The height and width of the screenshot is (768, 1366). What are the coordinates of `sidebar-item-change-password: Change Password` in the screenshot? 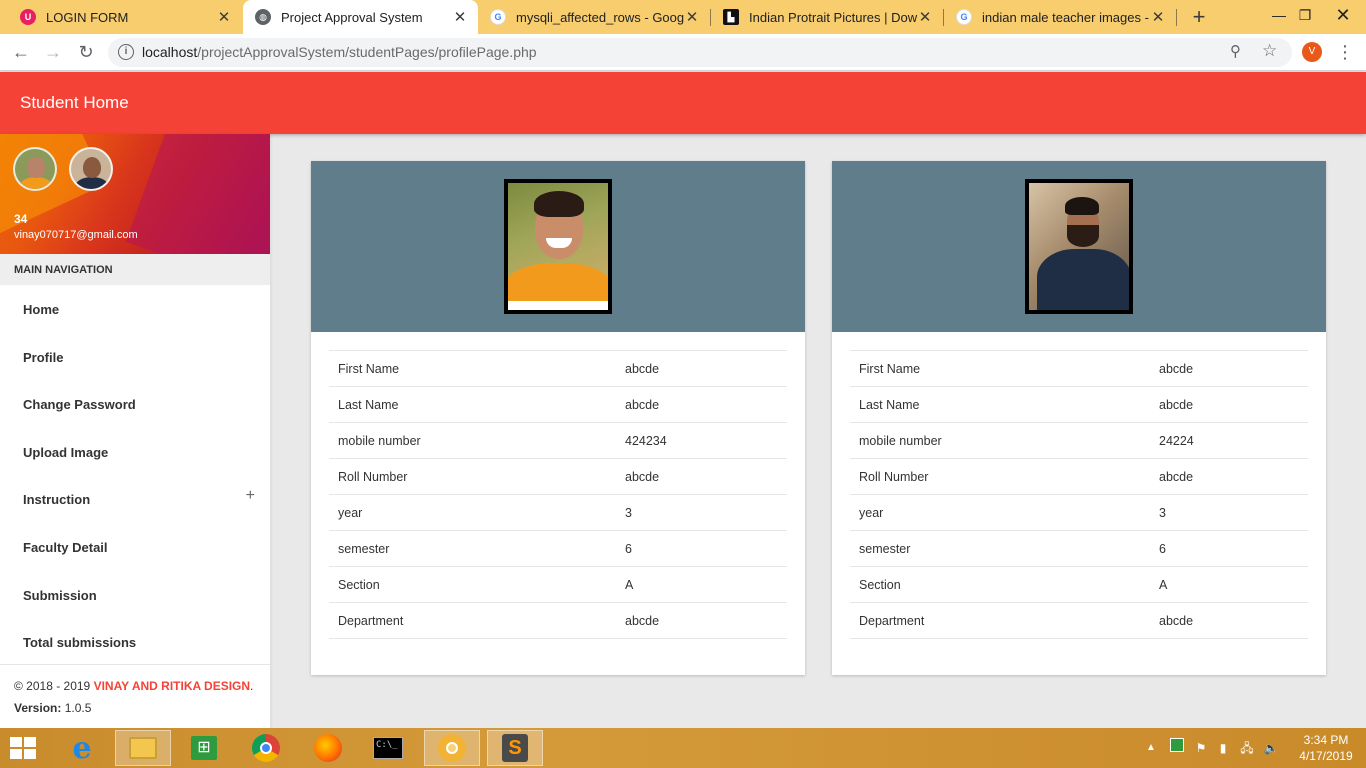 It's located at (135, 404).